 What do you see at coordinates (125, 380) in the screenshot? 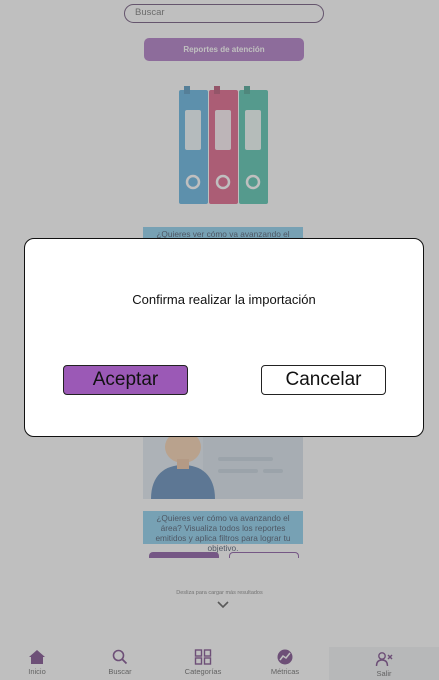
I see `accept-button: Aceptar` at bounding box center [125, 380].